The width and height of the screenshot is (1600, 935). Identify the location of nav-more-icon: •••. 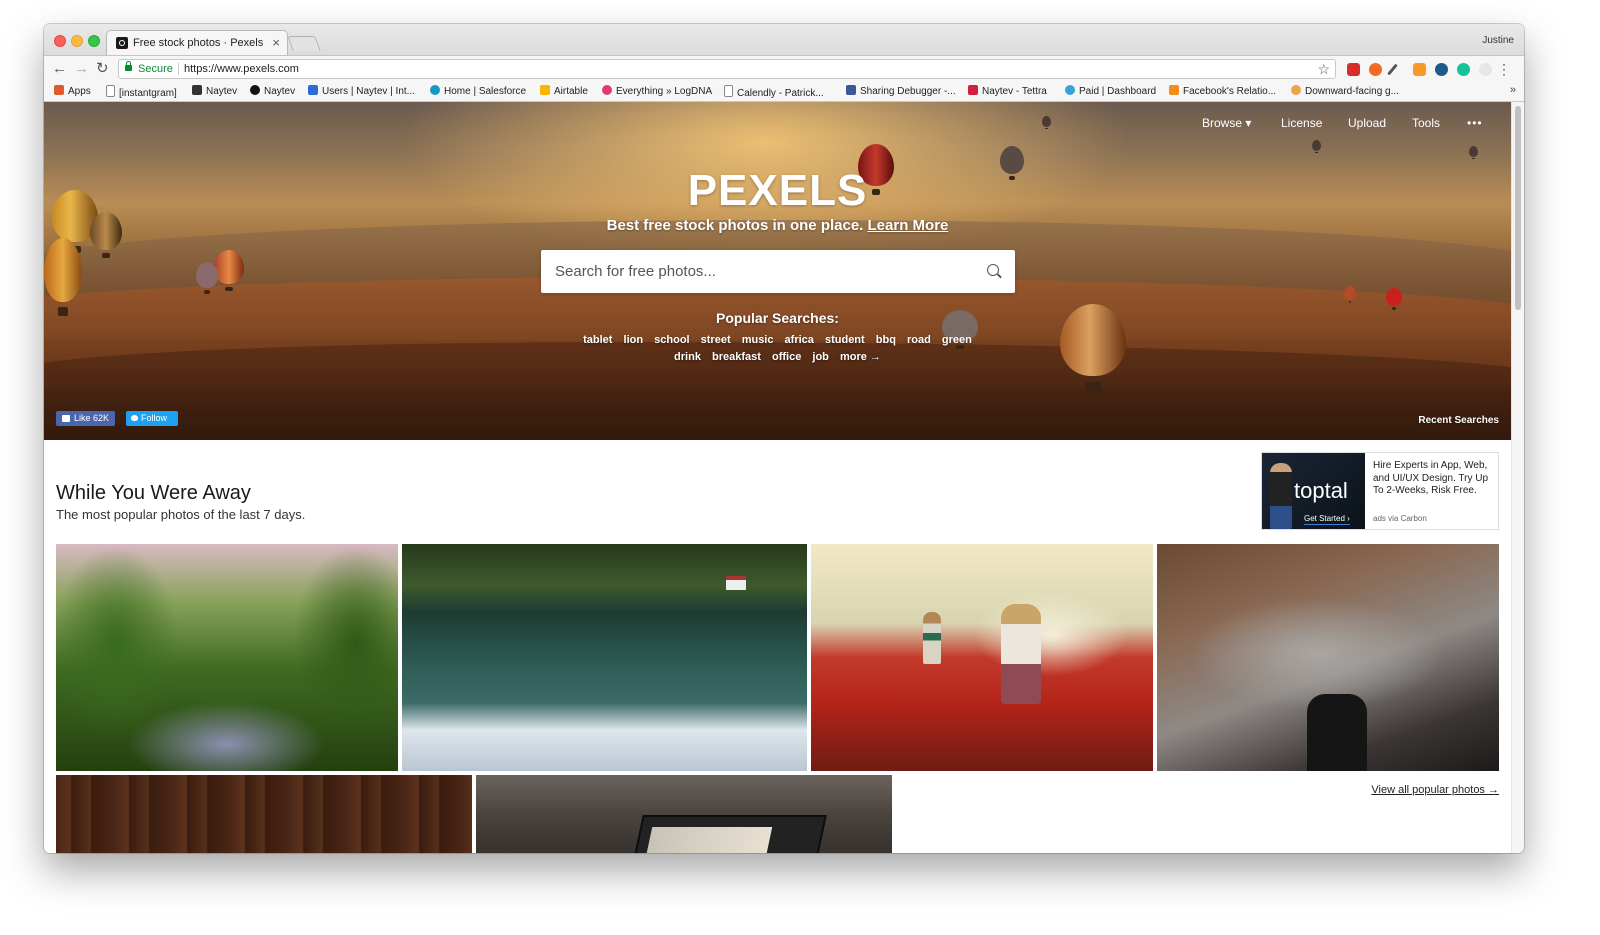
(1475, 123).